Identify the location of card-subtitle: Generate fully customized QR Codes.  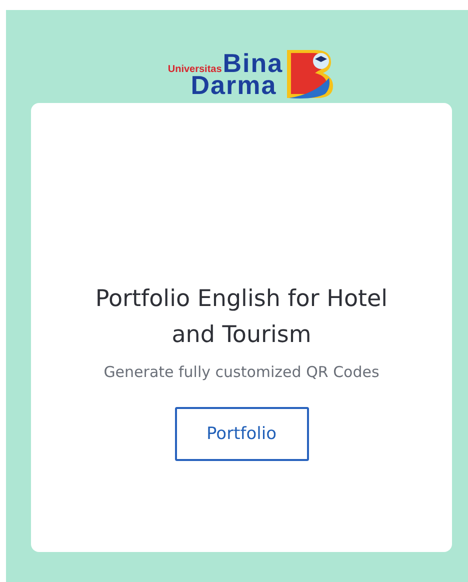
(242, 372).